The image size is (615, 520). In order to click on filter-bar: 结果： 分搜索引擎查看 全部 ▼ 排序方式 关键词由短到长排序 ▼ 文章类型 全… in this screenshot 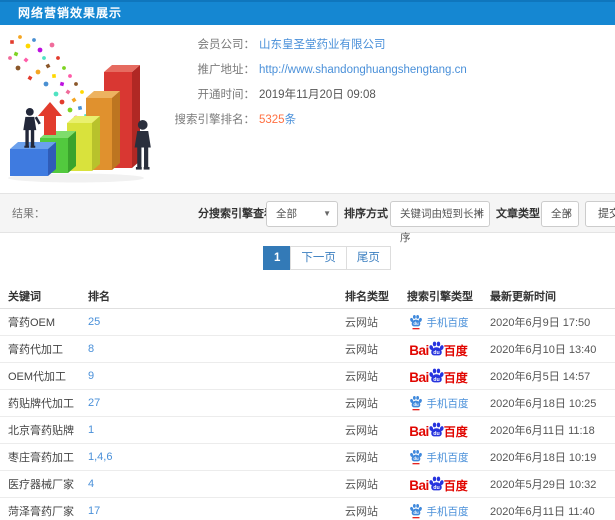, I will do `click(307, 218)`.